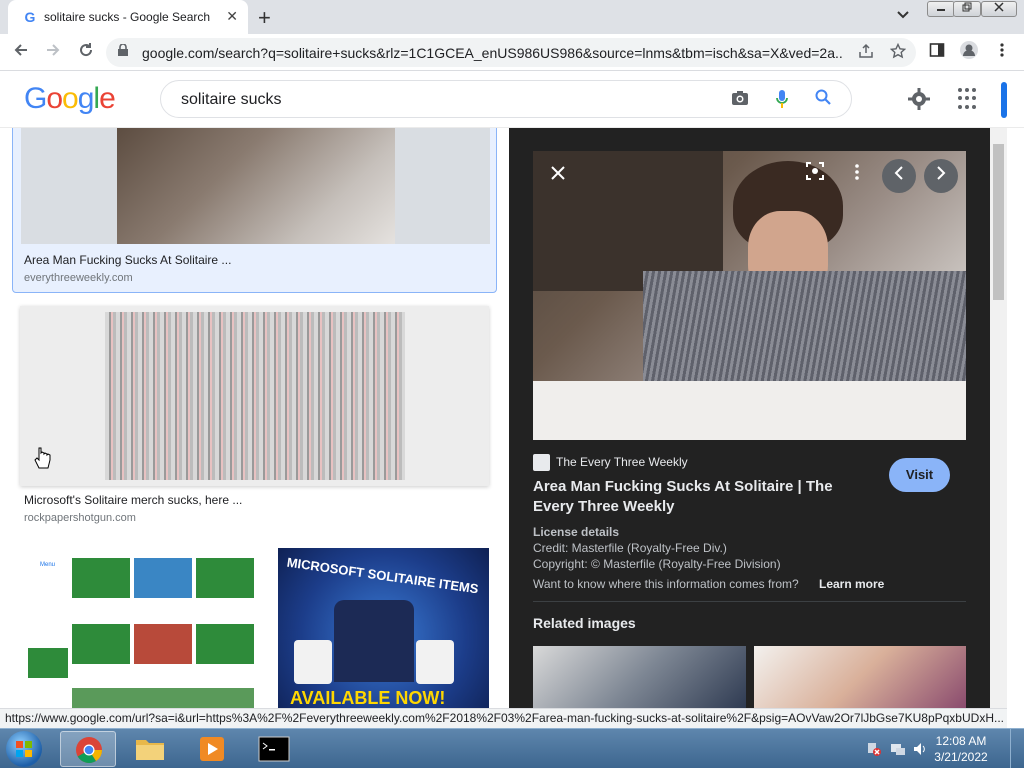  I want to click on scrollbar-thumb, so click(998, 222).